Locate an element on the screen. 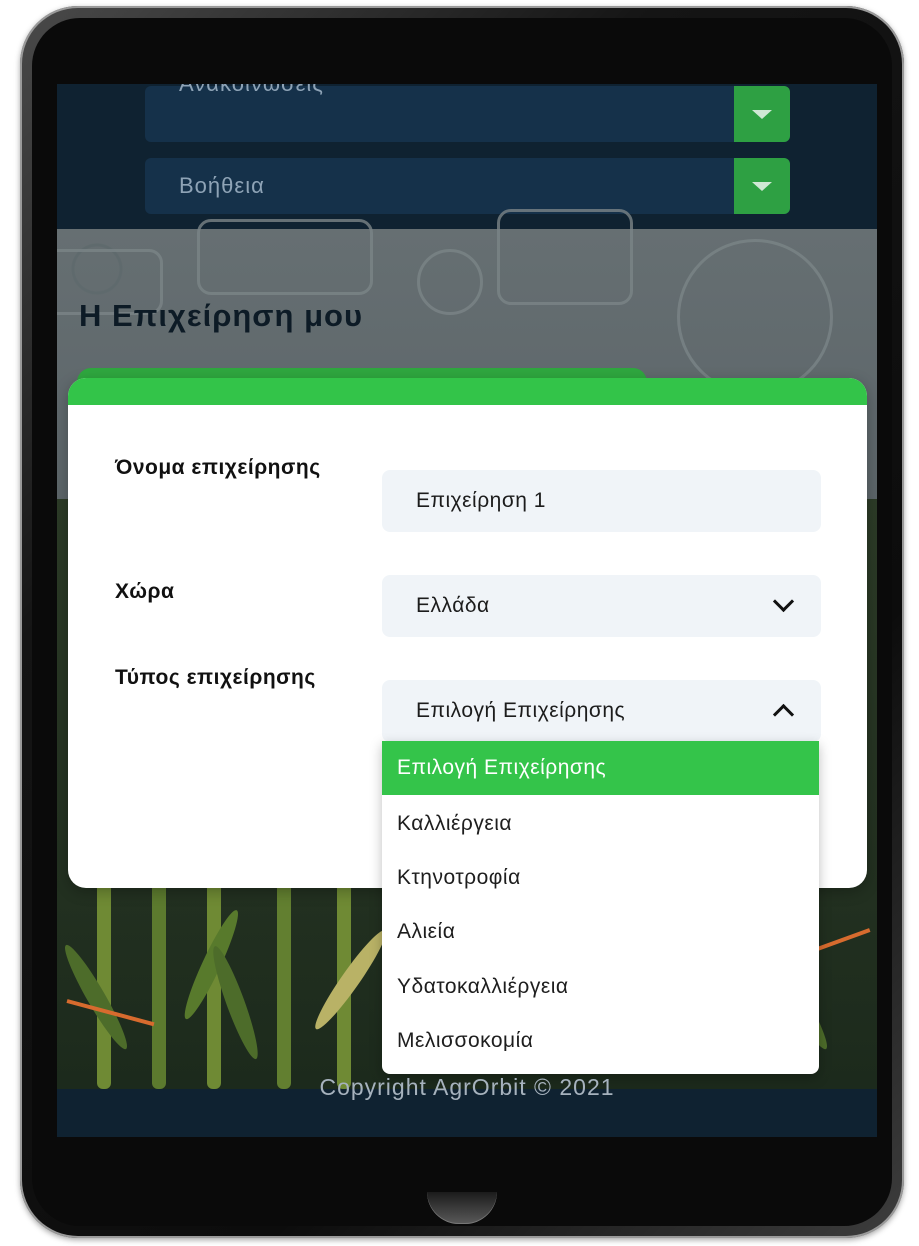 This screenshot has width=919, height=1246. menu-item-label: Βοήθεια is located at coordinates (222, 185).